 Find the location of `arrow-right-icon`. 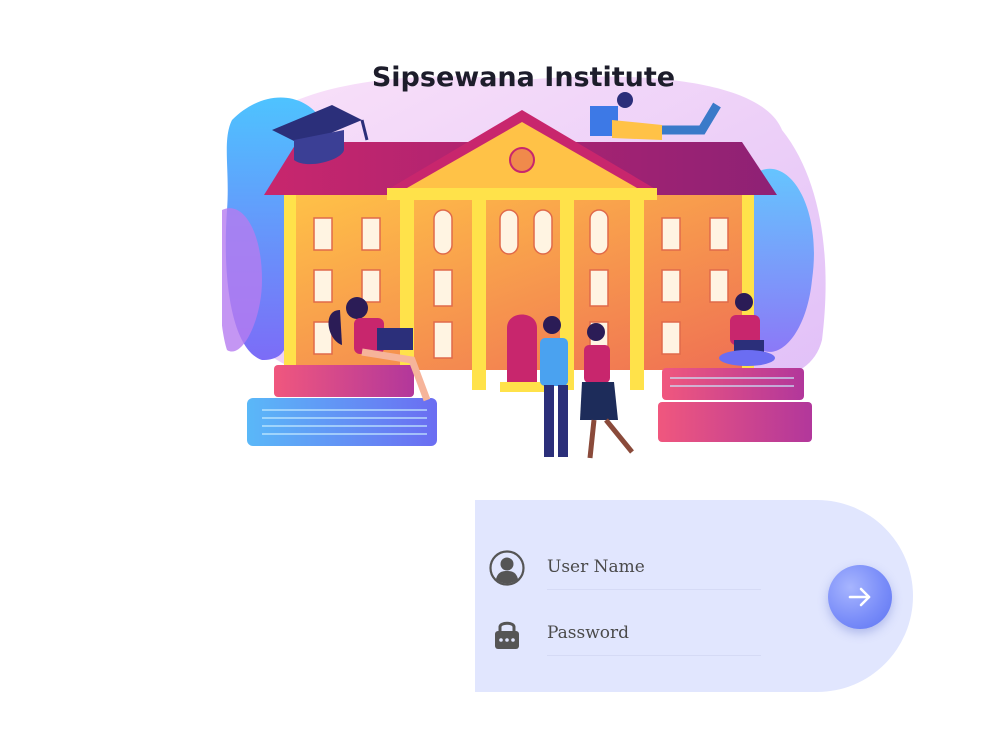

arrow-right-icon is located at coordinates (859, 597).